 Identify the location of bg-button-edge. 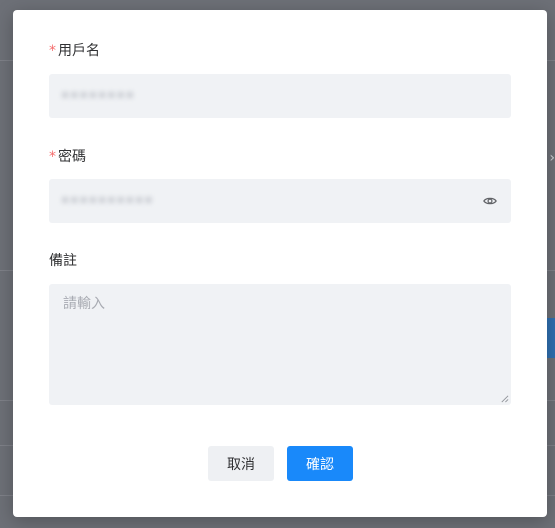
(551, 338).